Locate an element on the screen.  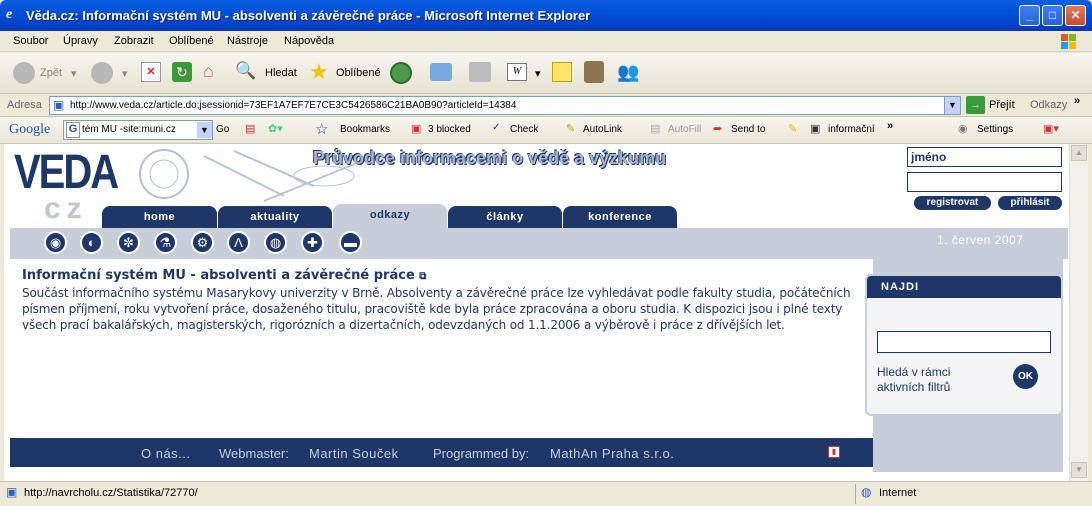
password-input is located at coordinates (984, 182).